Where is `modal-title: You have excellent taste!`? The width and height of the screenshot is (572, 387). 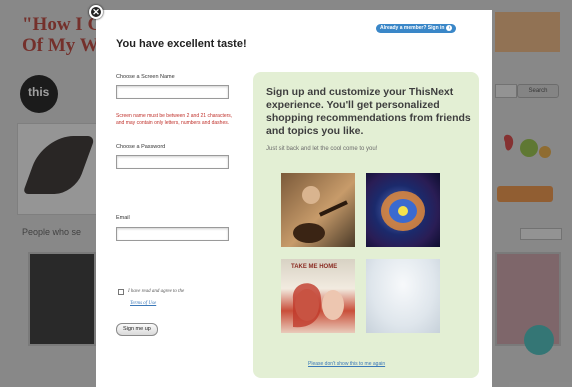 modal-title: You have excellent taste! is located at coordinates (181, 44).